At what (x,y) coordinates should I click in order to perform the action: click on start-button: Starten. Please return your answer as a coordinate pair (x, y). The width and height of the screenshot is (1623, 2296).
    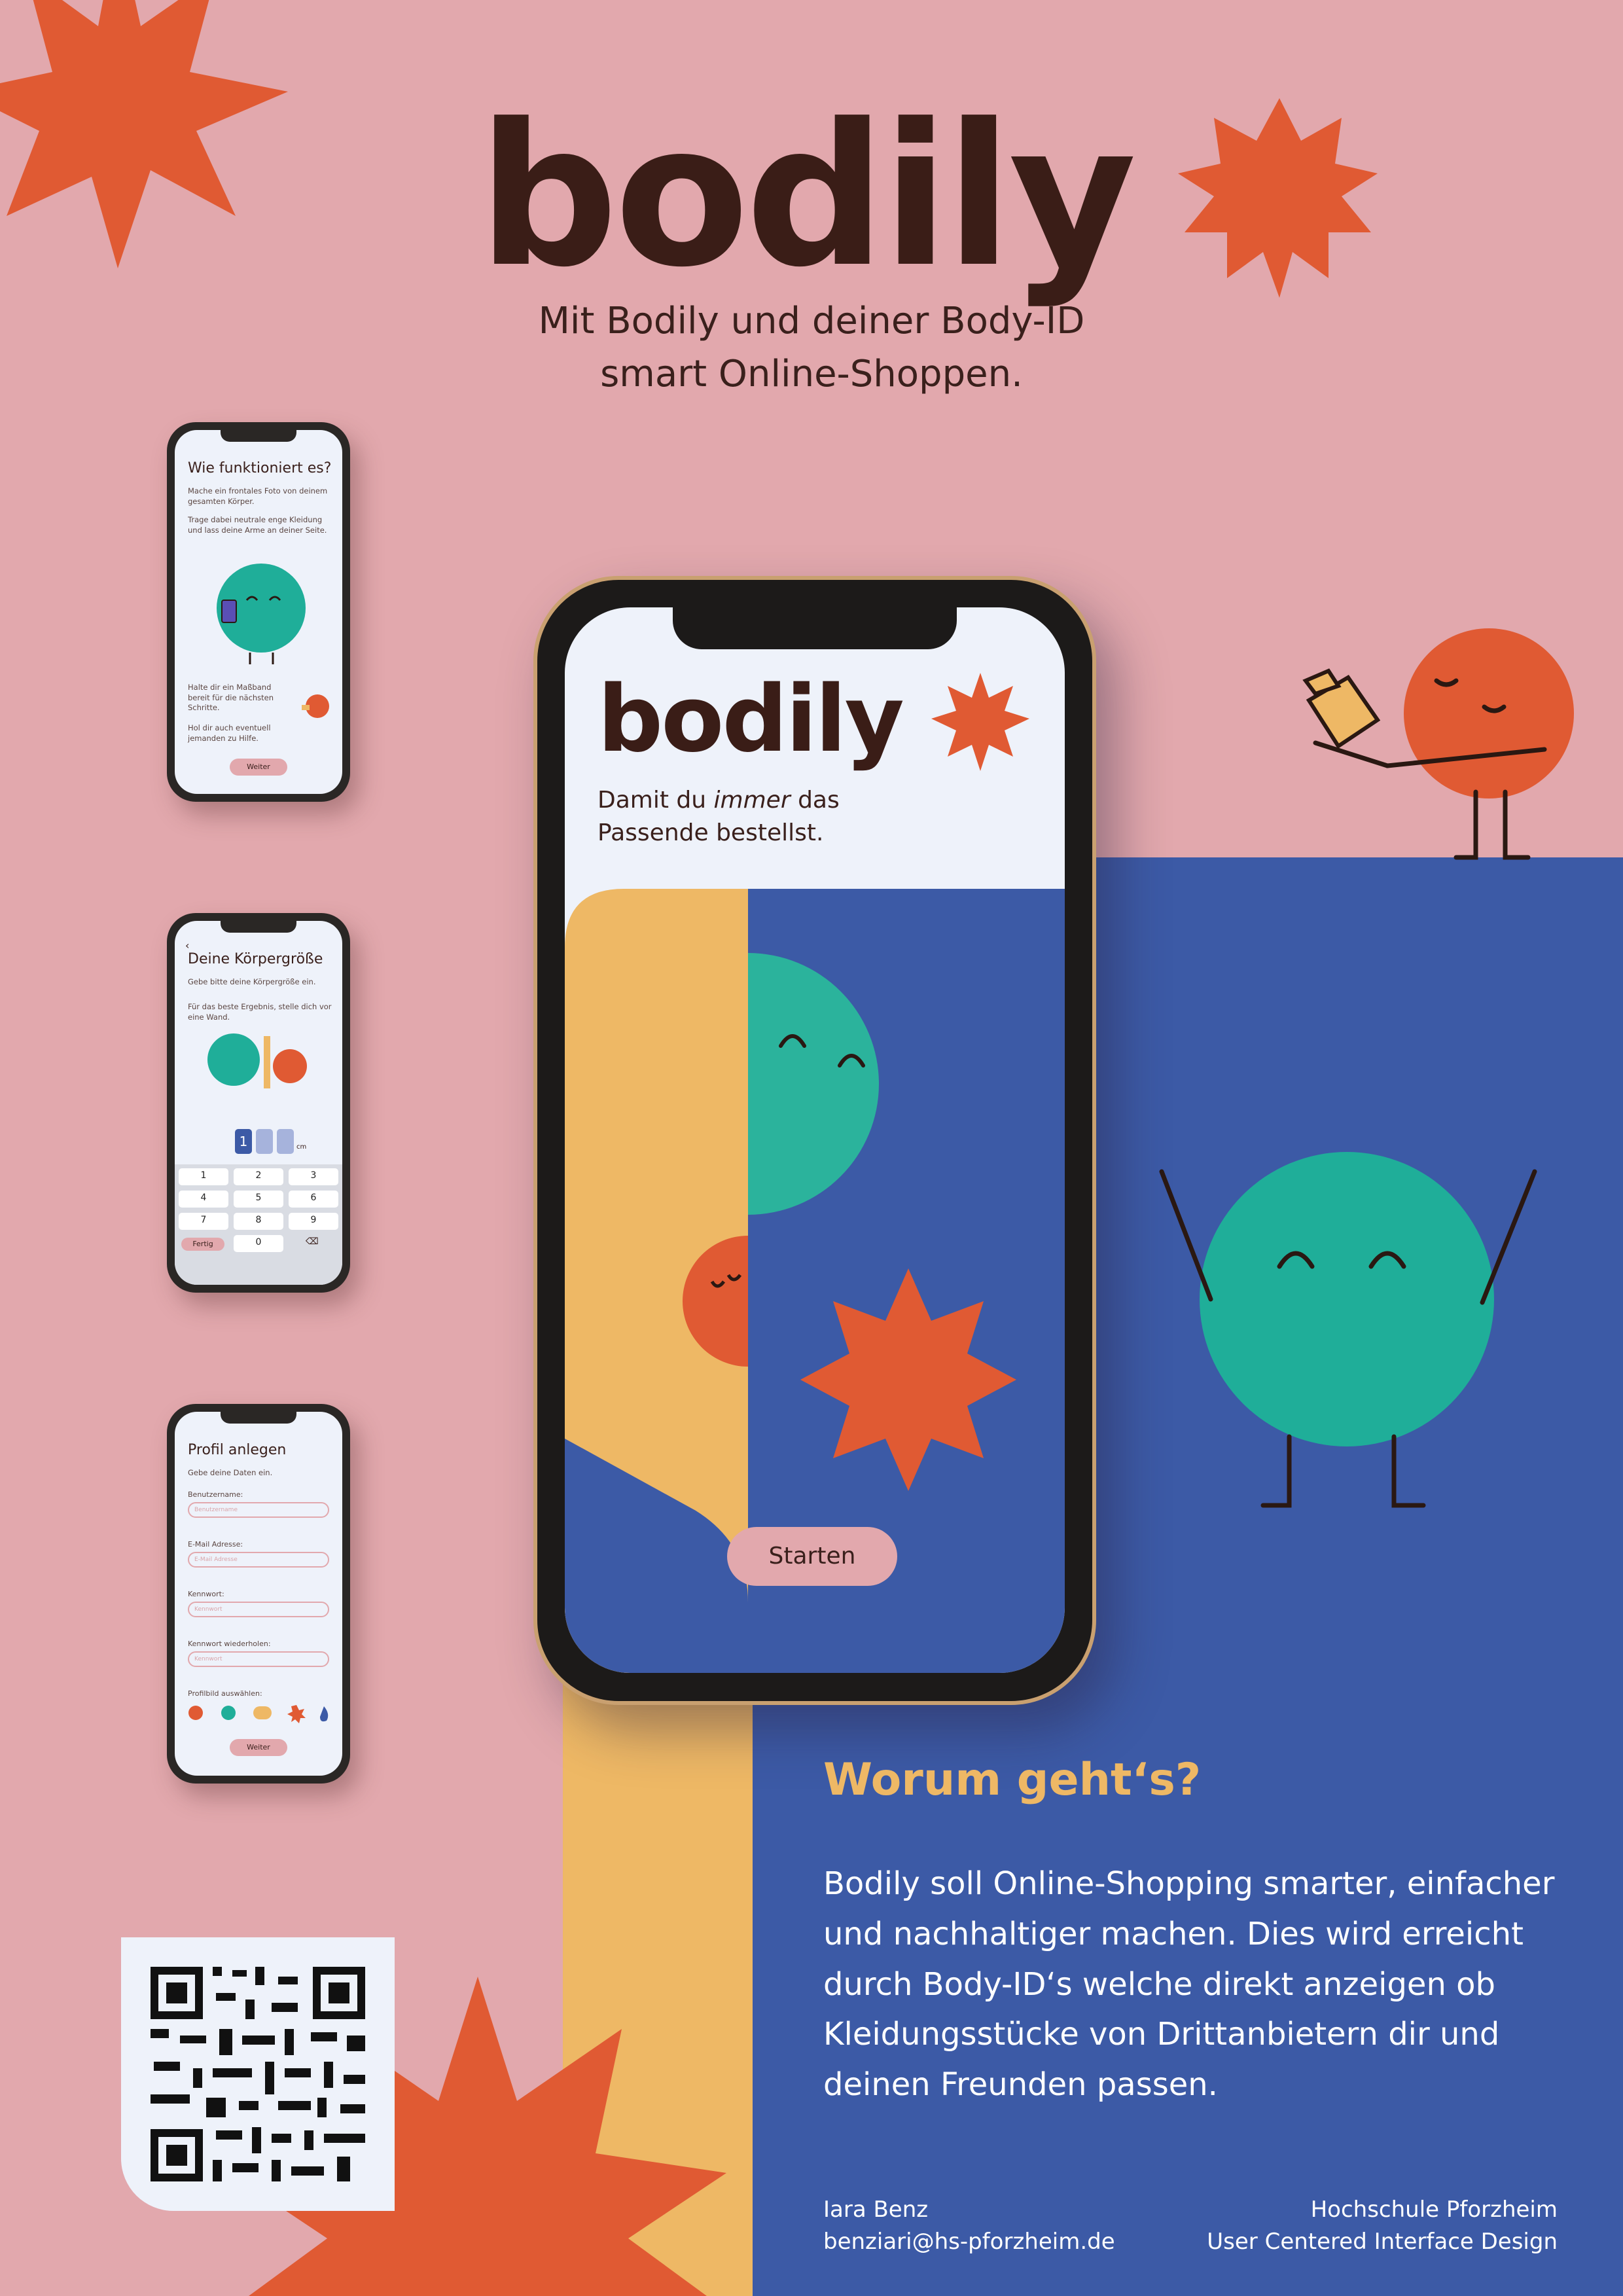
    Looking at the image, I should click on (812, 1556).